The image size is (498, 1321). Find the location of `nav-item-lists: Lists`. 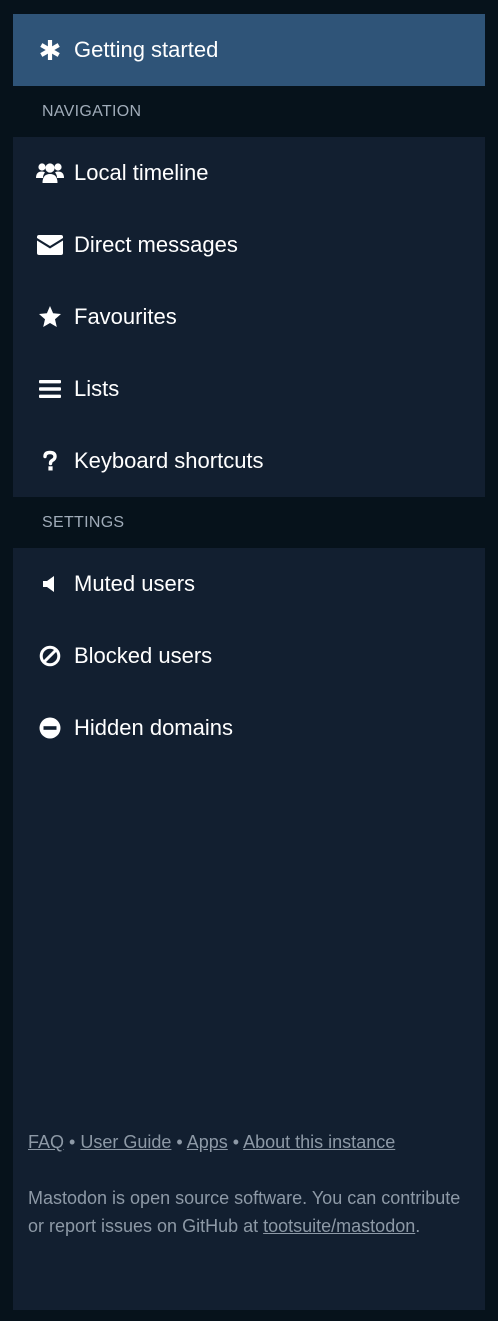

nav-item-lists: Lists is located at coordinates (249, 389).